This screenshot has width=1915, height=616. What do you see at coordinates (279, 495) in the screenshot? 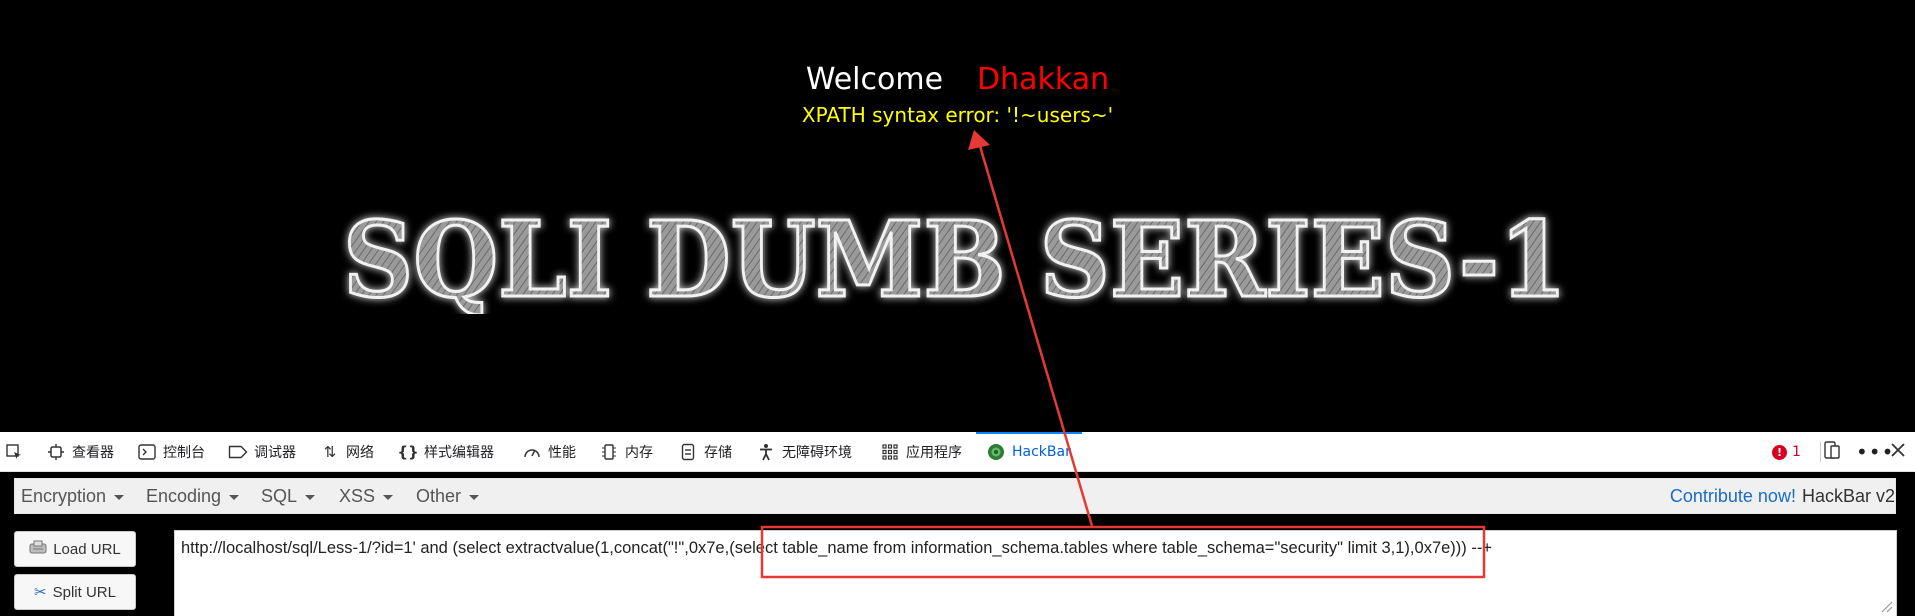
I see `menu-label: SQL` at bounding box center [279, 495].